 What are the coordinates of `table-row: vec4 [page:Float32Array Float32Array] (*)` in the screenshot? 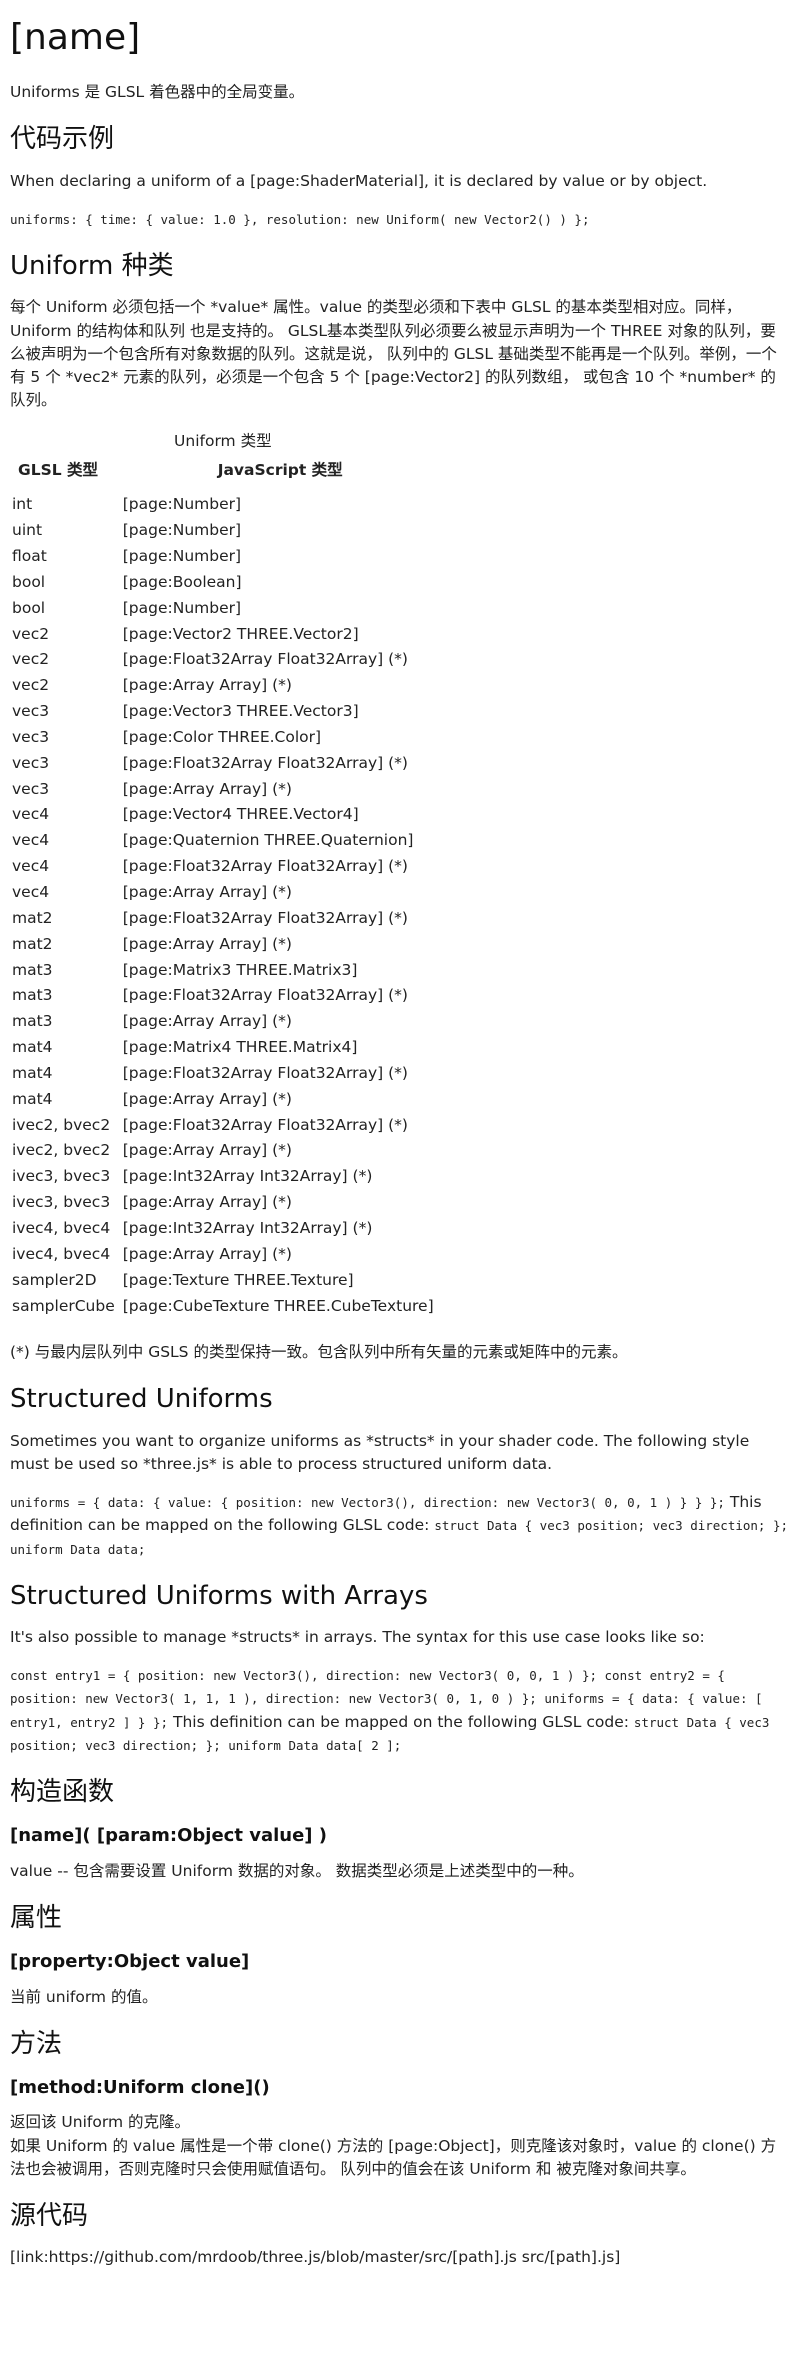 It's located at (223, 867).